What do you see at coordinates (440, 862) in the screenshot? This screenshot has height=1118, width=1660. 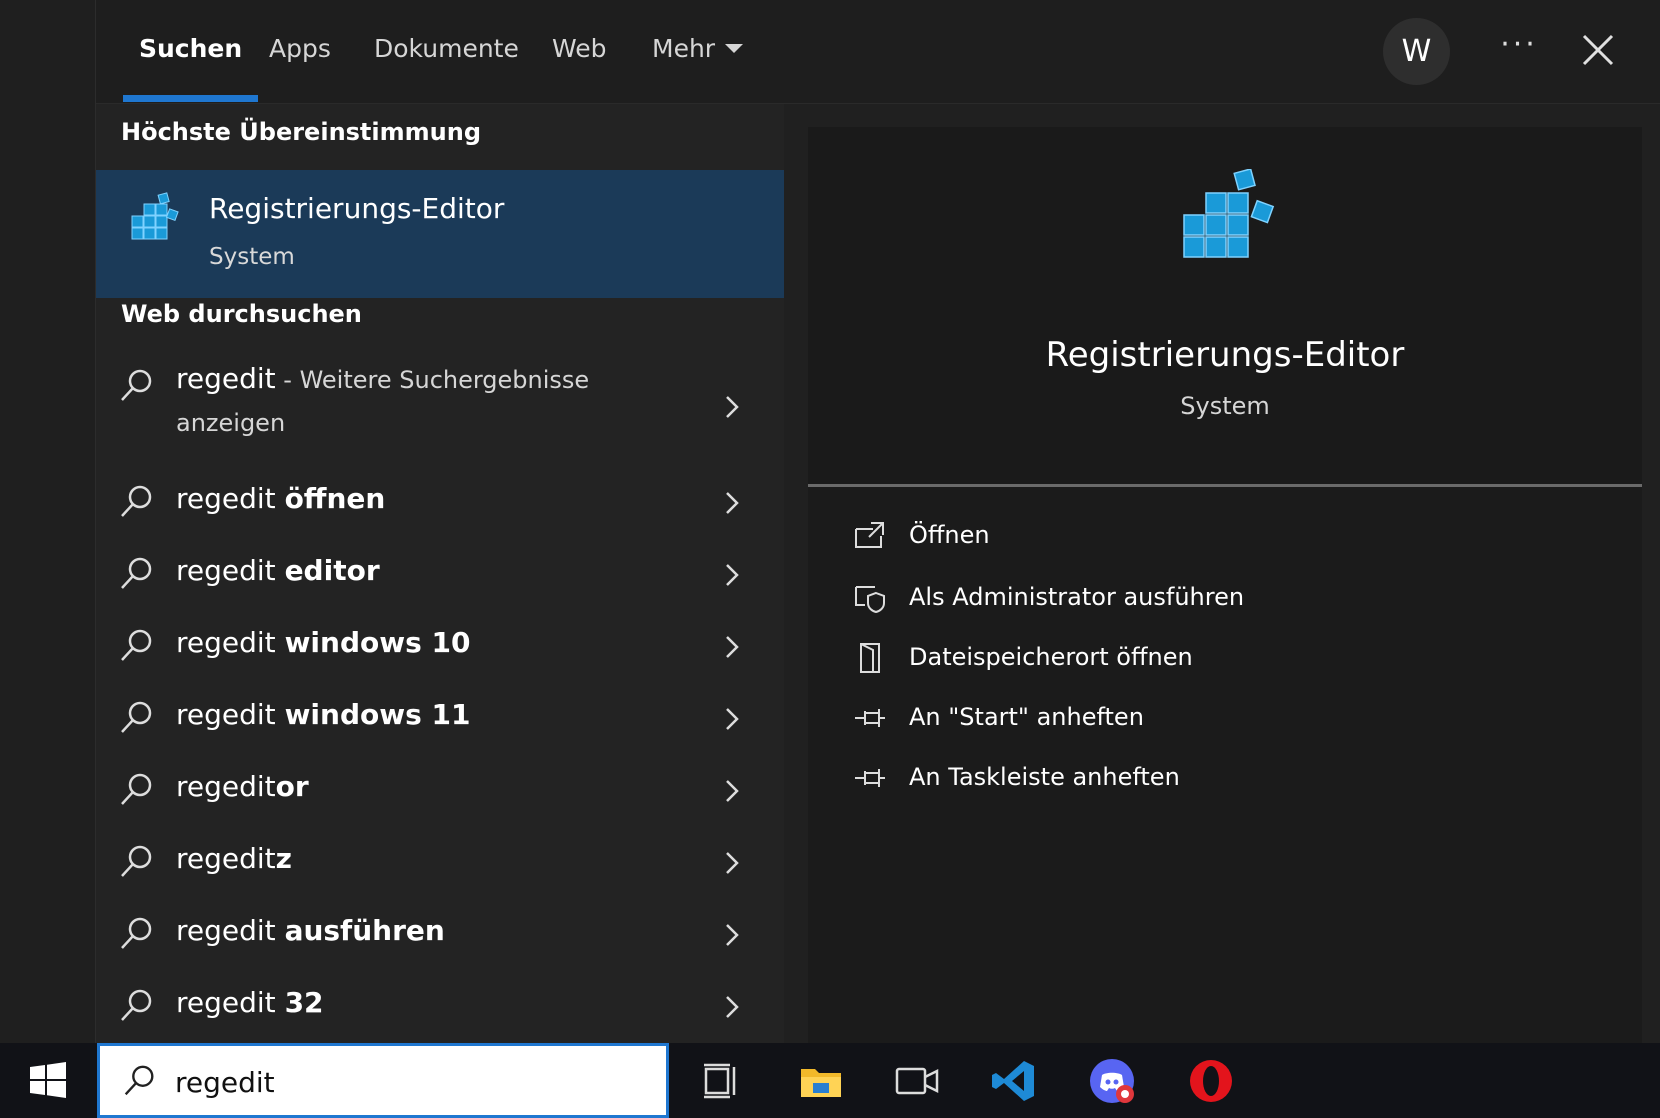 I see `web-suggestion-item: regeditz` at bounding box center [440, 862].